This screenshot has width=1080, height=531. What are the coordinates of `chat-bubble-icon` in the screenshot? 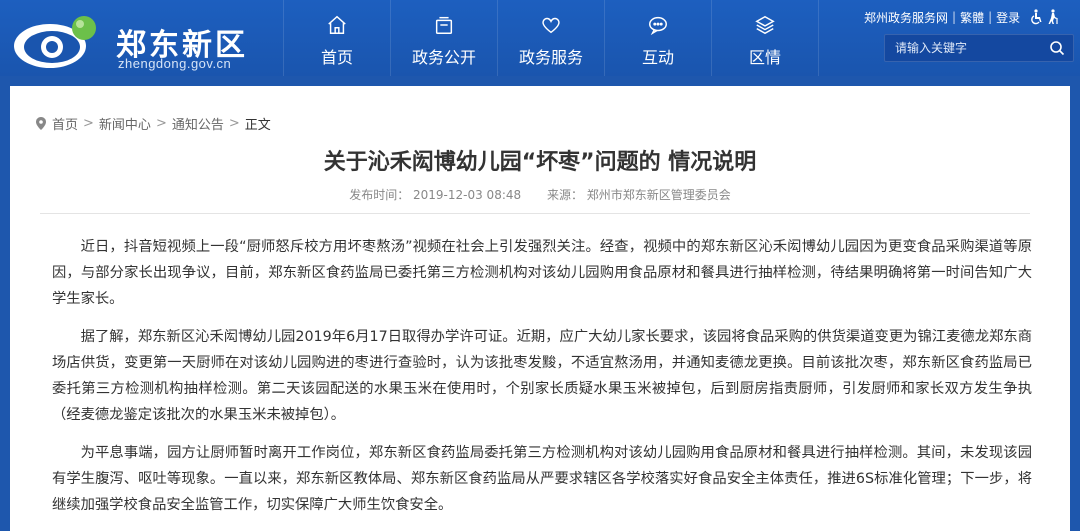 It's located at (658, 26).